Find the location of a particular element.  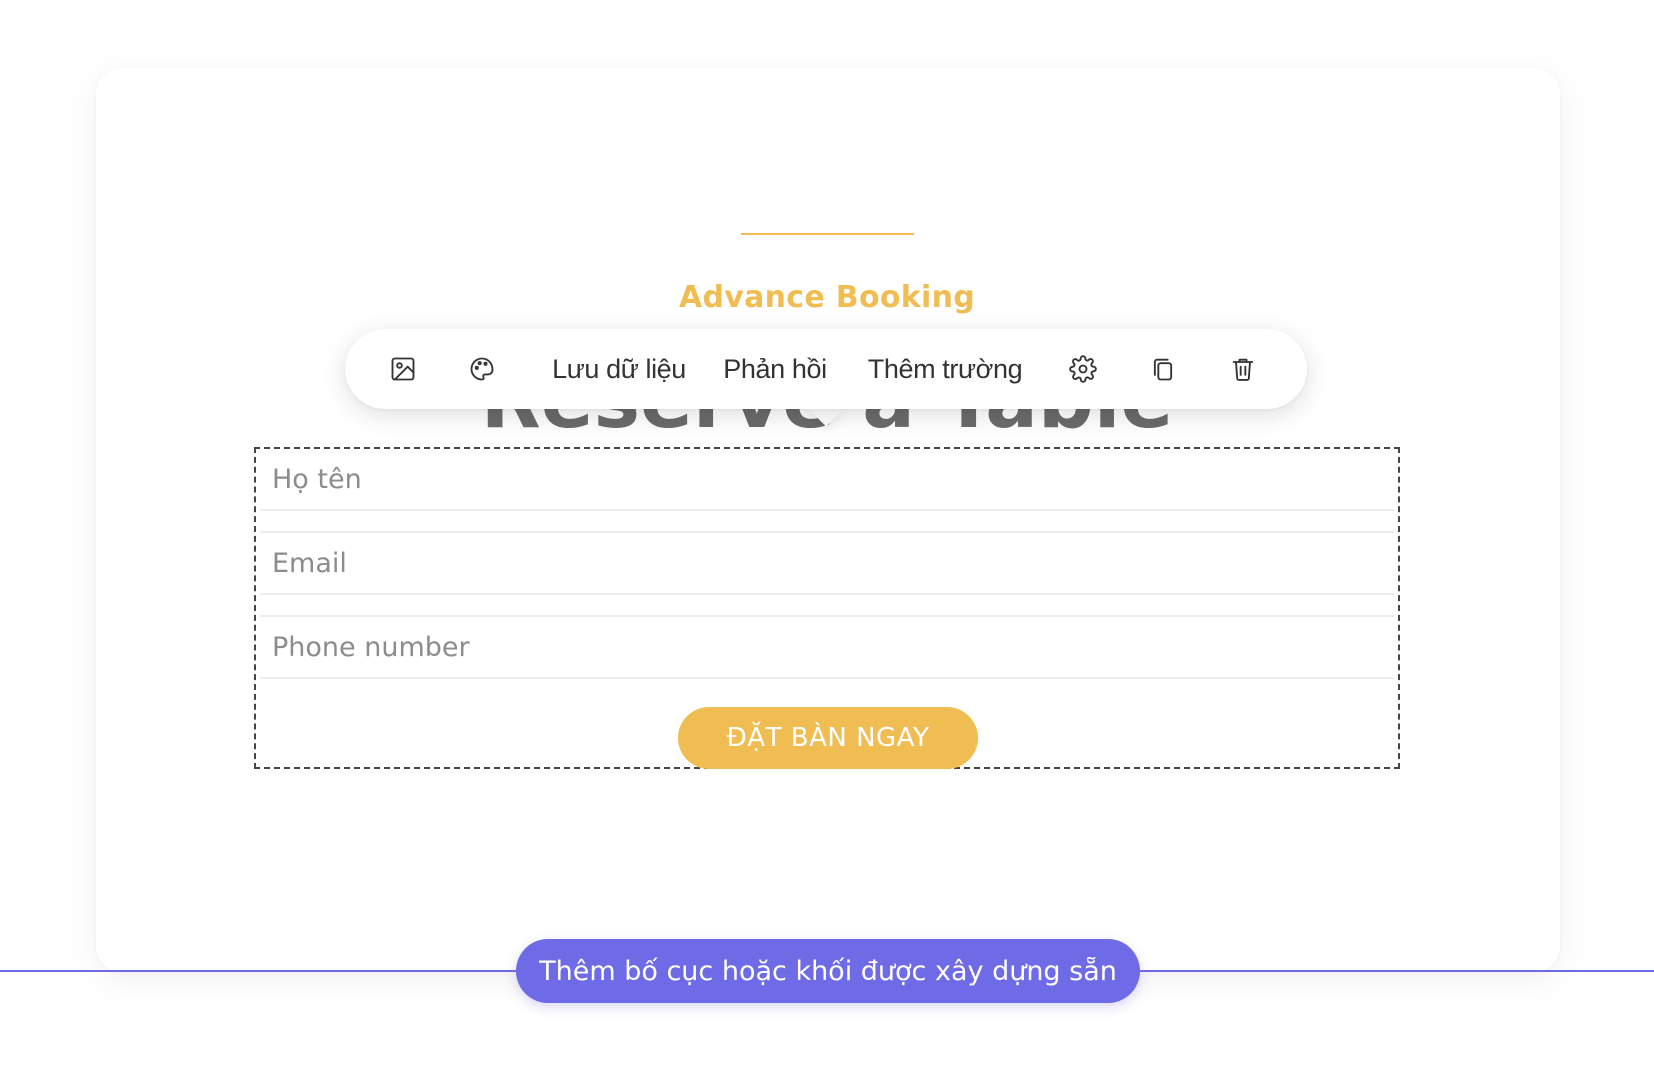

add-prebuilt-block-button: Thêm bố cục hoặc khối được xây dựng sẵn is located at coordinates (828, 971).